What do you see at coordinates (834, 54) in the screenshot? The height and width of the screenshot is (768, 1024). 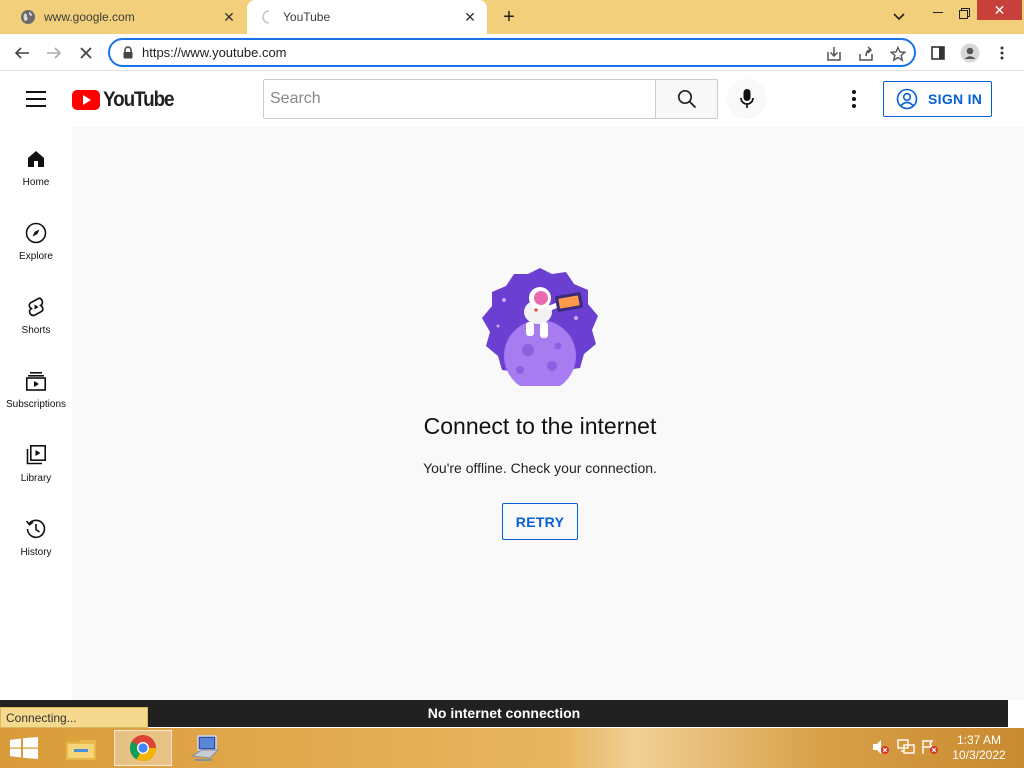 I see `install-app-icon` at bounding box center [834, 54].